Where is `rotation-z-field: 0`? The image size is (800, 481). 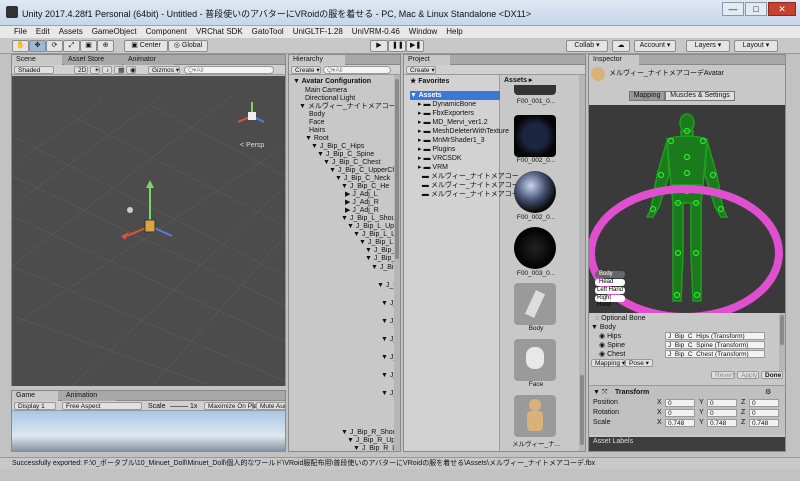
rotation-z-field: 0 is located at coordinates (764, 413).